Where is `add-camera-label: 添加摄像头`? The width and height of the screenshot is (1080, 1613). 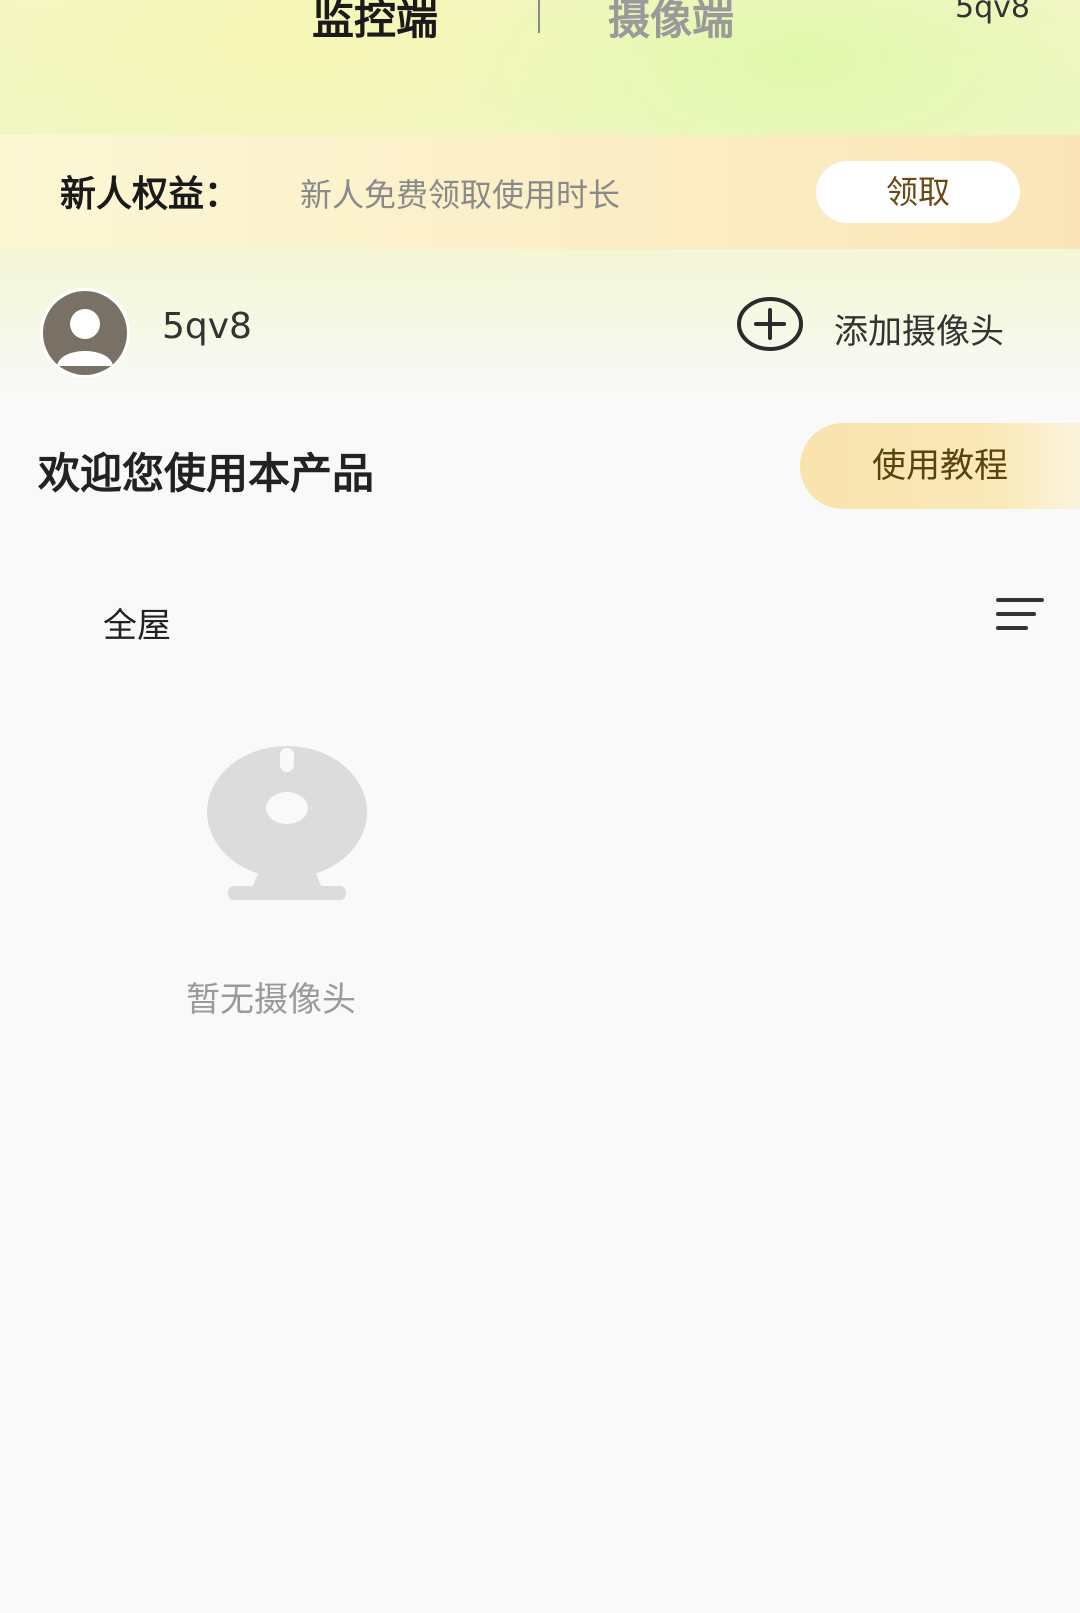 add-camera-label: 添加摄像头 is located at coordinates (919, 332).